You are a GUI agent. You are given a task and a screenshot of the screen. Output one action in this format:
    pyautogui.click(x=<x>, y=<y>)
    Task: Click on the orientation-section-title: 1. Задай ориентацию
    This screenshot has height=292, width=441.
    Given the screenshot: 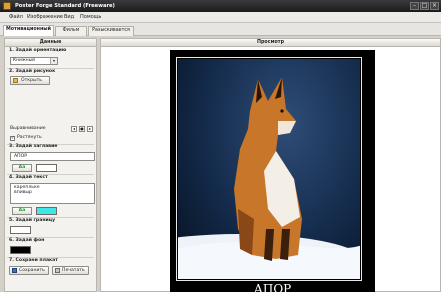 What is the action you would take?
    pyautogui.click(x=38, y=50)
    